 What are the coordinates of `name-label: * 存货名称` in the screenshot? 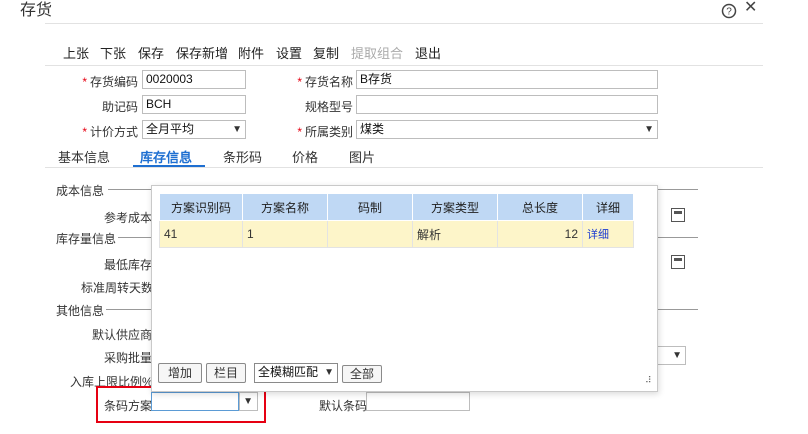 It's located at (325, 82).